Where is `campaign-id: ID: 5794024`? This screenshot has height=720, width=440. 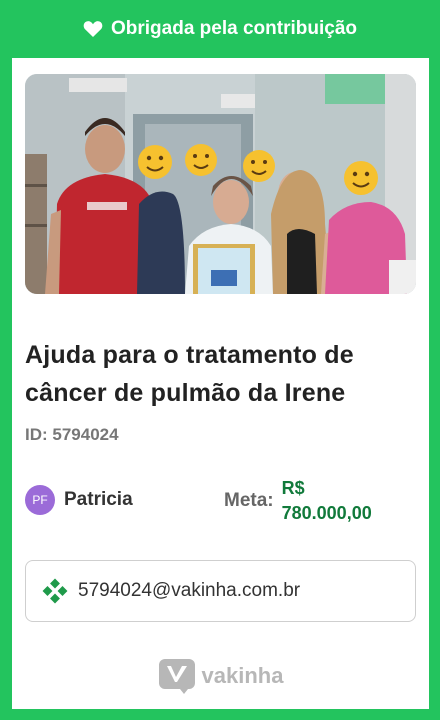 campaign-id: ID: 5794024 is located at coordinates (72, 434).